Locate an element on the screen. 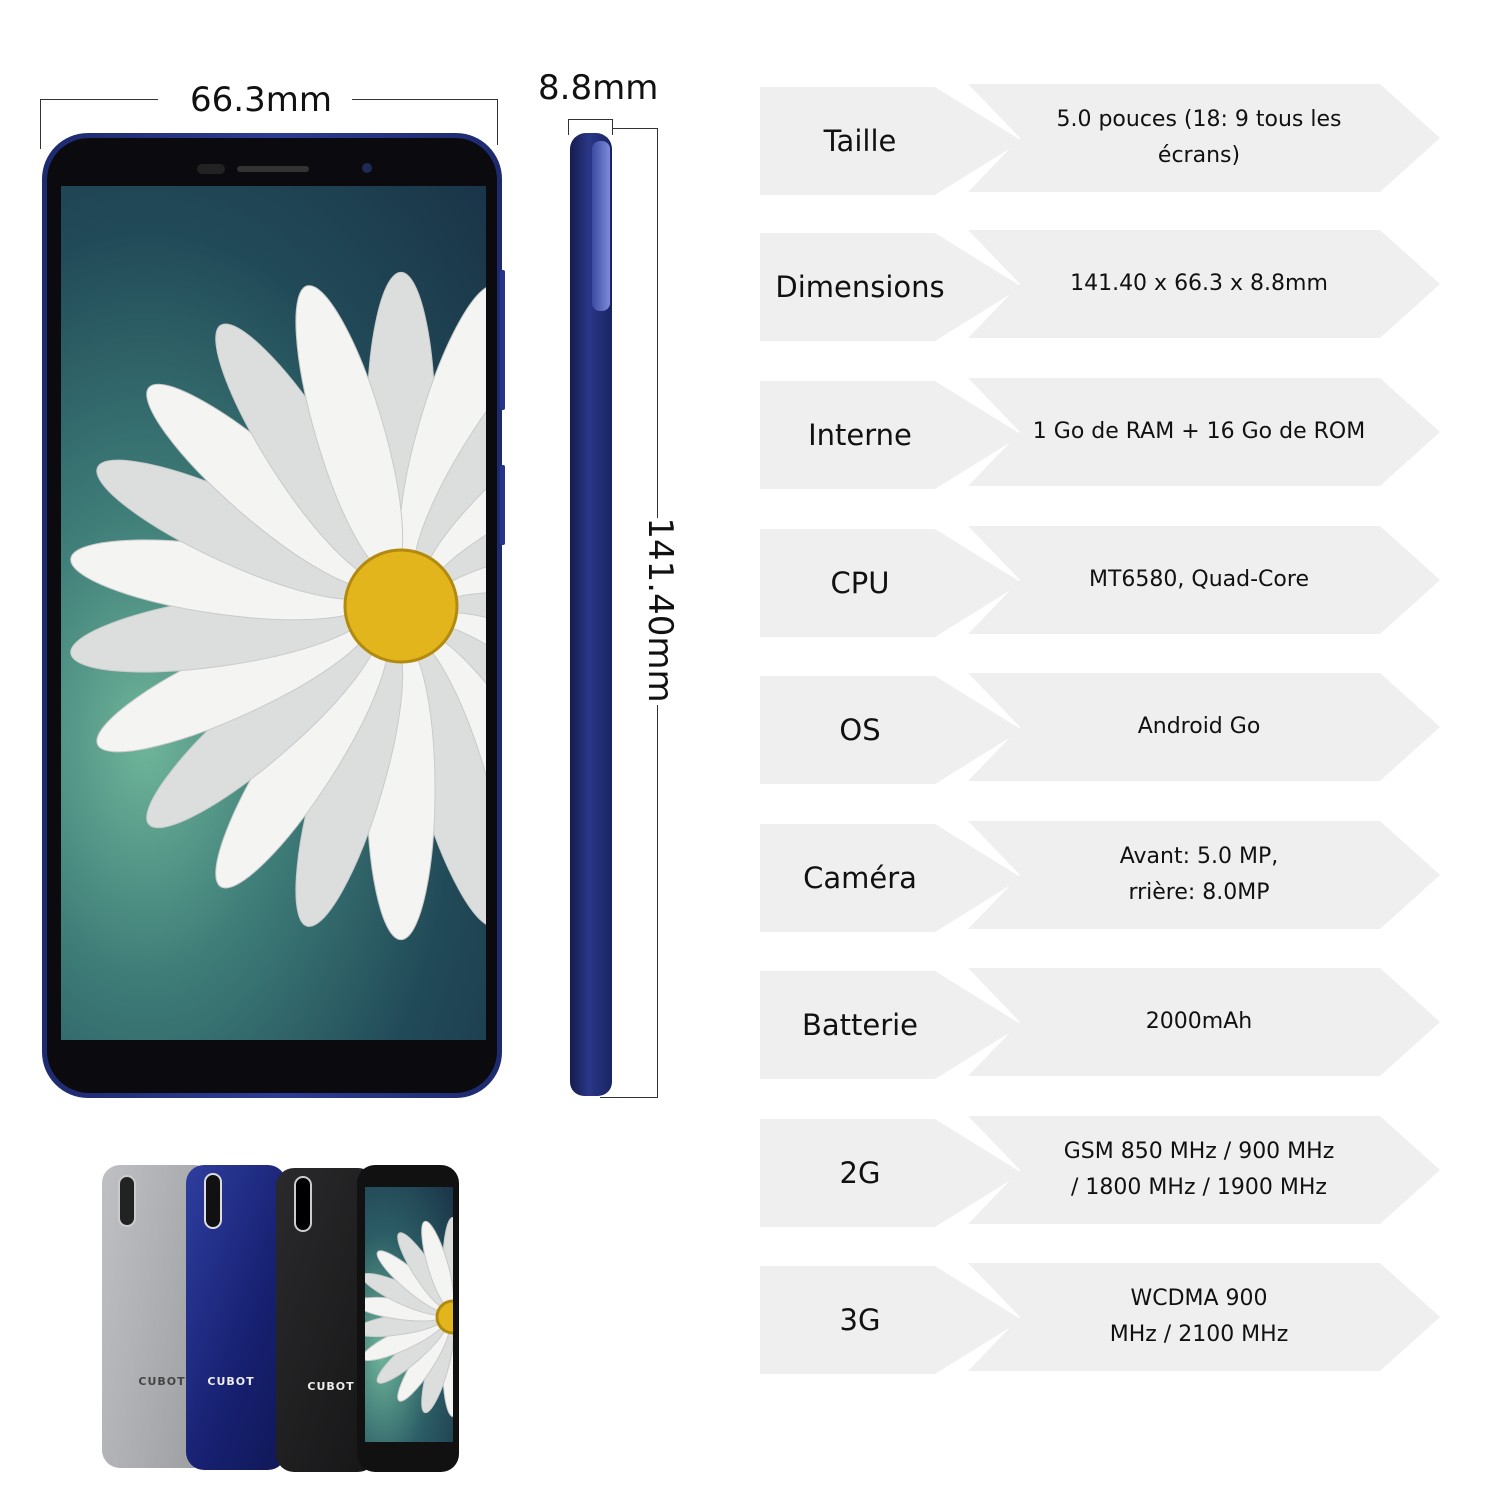 Image resolution: width=1500 pixels, height=1500 pixels. thickness-tick-left is located at coordinates (568, 127).